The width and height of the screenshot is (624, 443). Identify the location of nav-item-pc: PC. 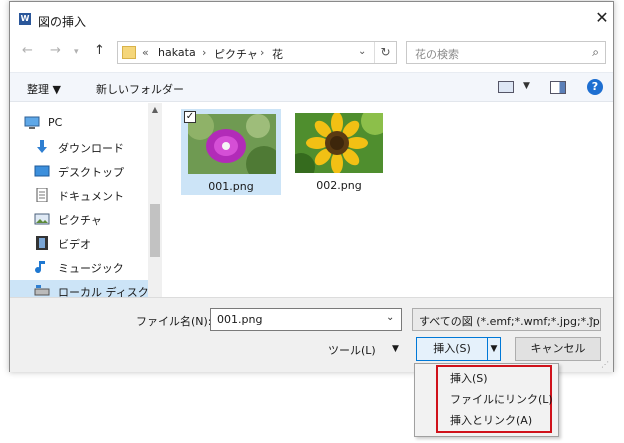
(79, 123).